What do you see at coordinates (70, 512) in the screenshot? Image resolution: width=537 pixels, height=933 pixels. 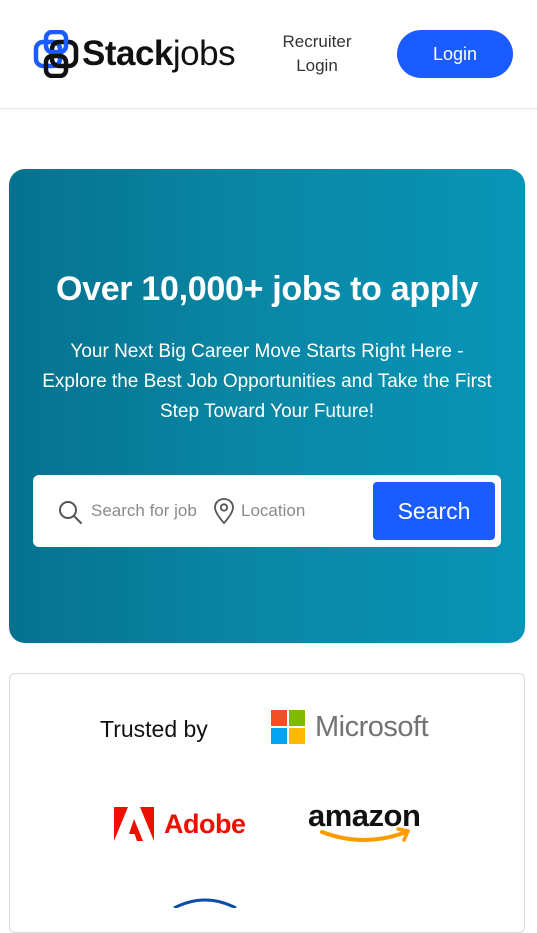 I see `search-icon` at bounding box center [70, 512].